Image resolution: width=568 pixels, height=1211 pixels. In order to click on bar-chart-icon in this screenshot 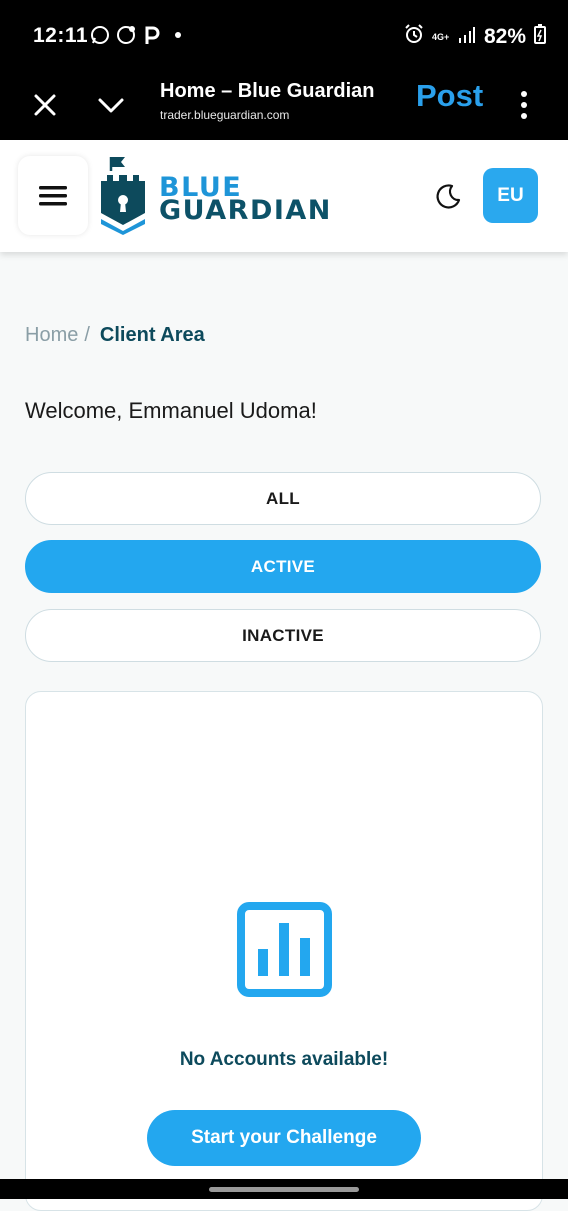, I will do `click(284, 949)`.